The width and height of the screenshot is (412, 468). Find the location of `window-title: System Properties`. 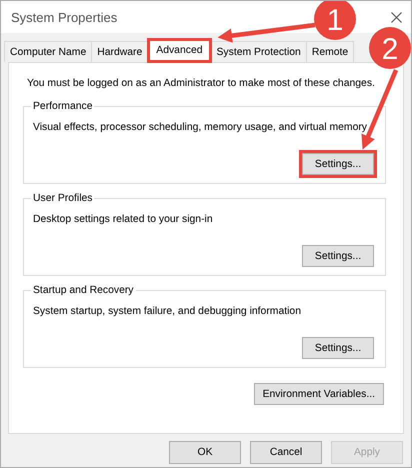

window-title: System Properties is located at coordinates (64, 17).